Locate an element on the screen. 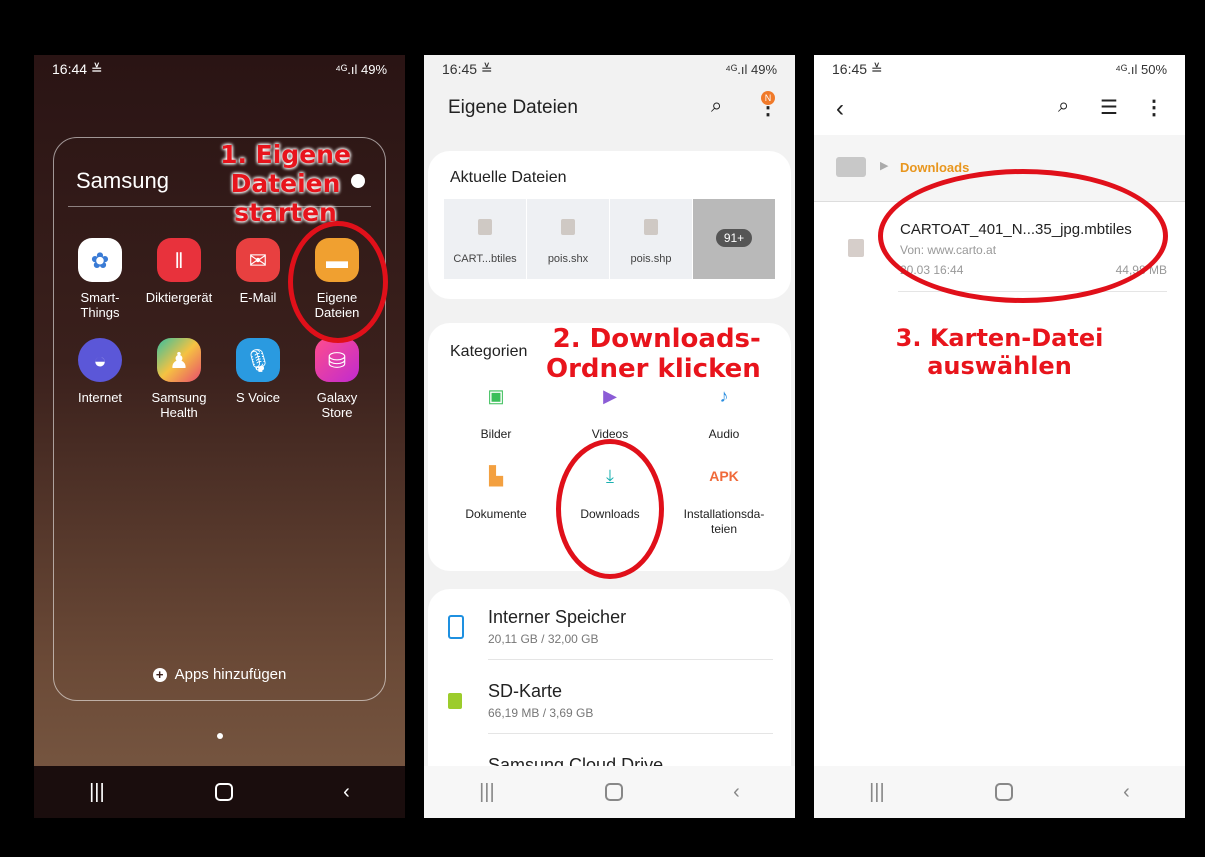 Image resolution: width=1205 pixels, height=857 pixels. sd-card-icon is located at coordinates (455, 701).